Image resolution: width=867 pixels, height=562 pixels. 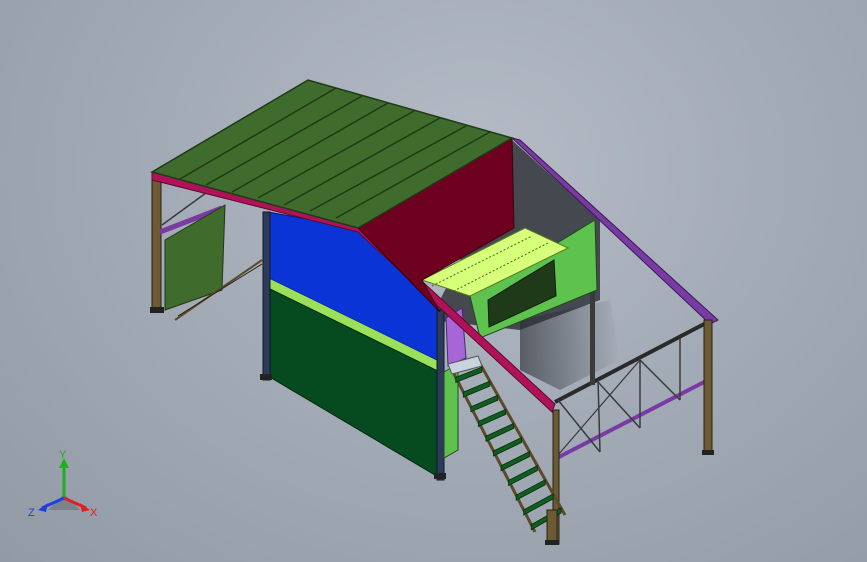 I want to click on x-axis-label: X, so click(x=94, y=513).